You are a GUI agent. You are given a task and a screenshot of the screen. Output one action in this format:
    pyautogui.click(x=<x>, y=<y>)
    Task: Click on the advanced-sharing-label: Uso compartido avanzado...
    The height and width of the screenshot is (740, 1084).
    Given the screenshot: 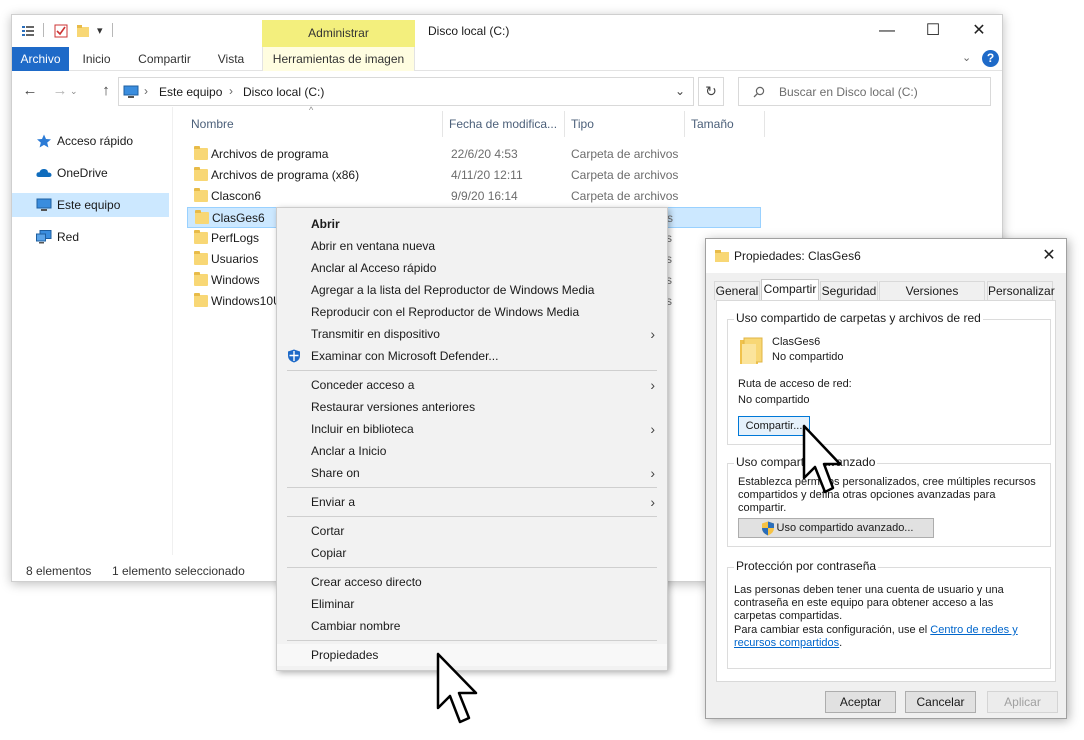 What is the action you would take?
    pyautogui.click(x=845, y=528)
    